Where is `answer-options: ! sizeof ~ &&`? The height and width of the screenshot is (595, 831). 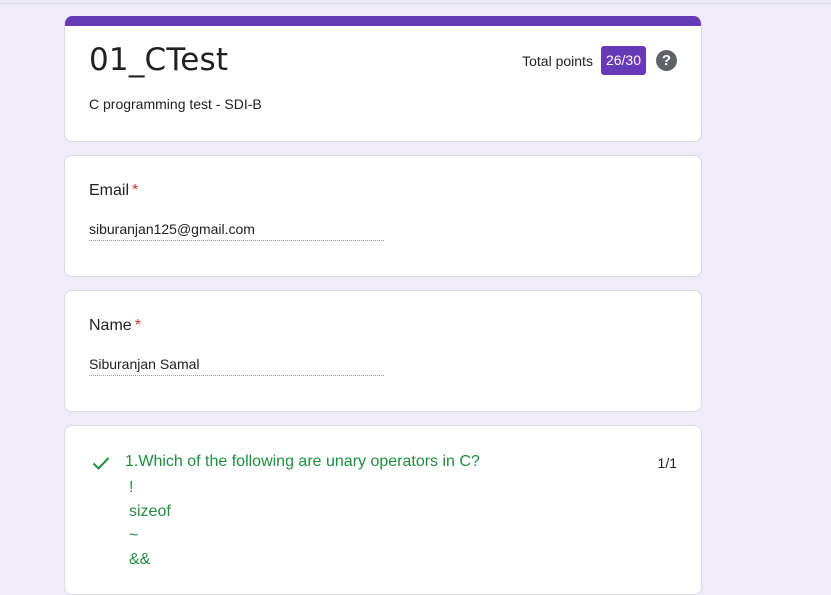
answer-options: ! sizeof ~ && is located at coordinates (150, 524).